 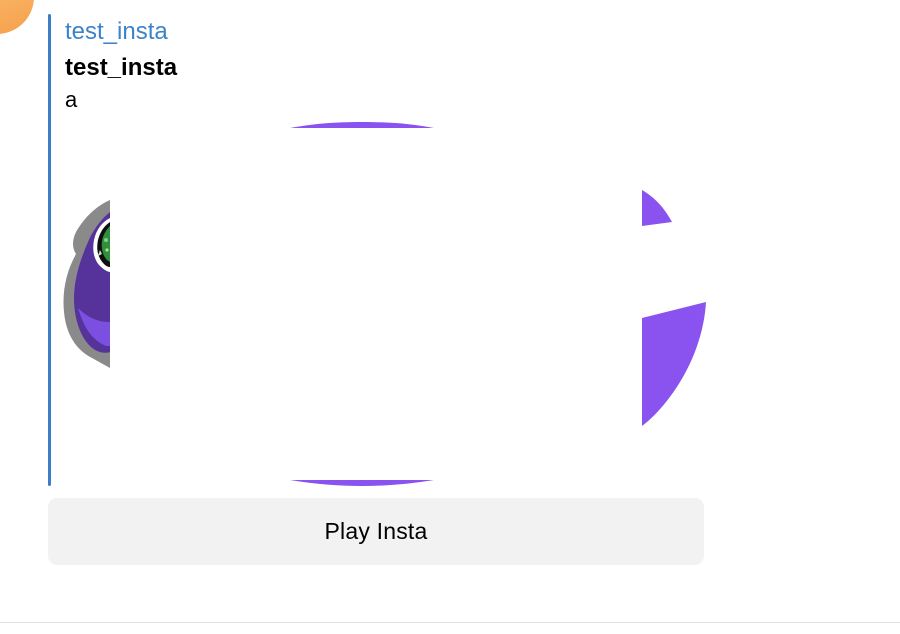 I want to click on divider, so click(x=450, y=622).